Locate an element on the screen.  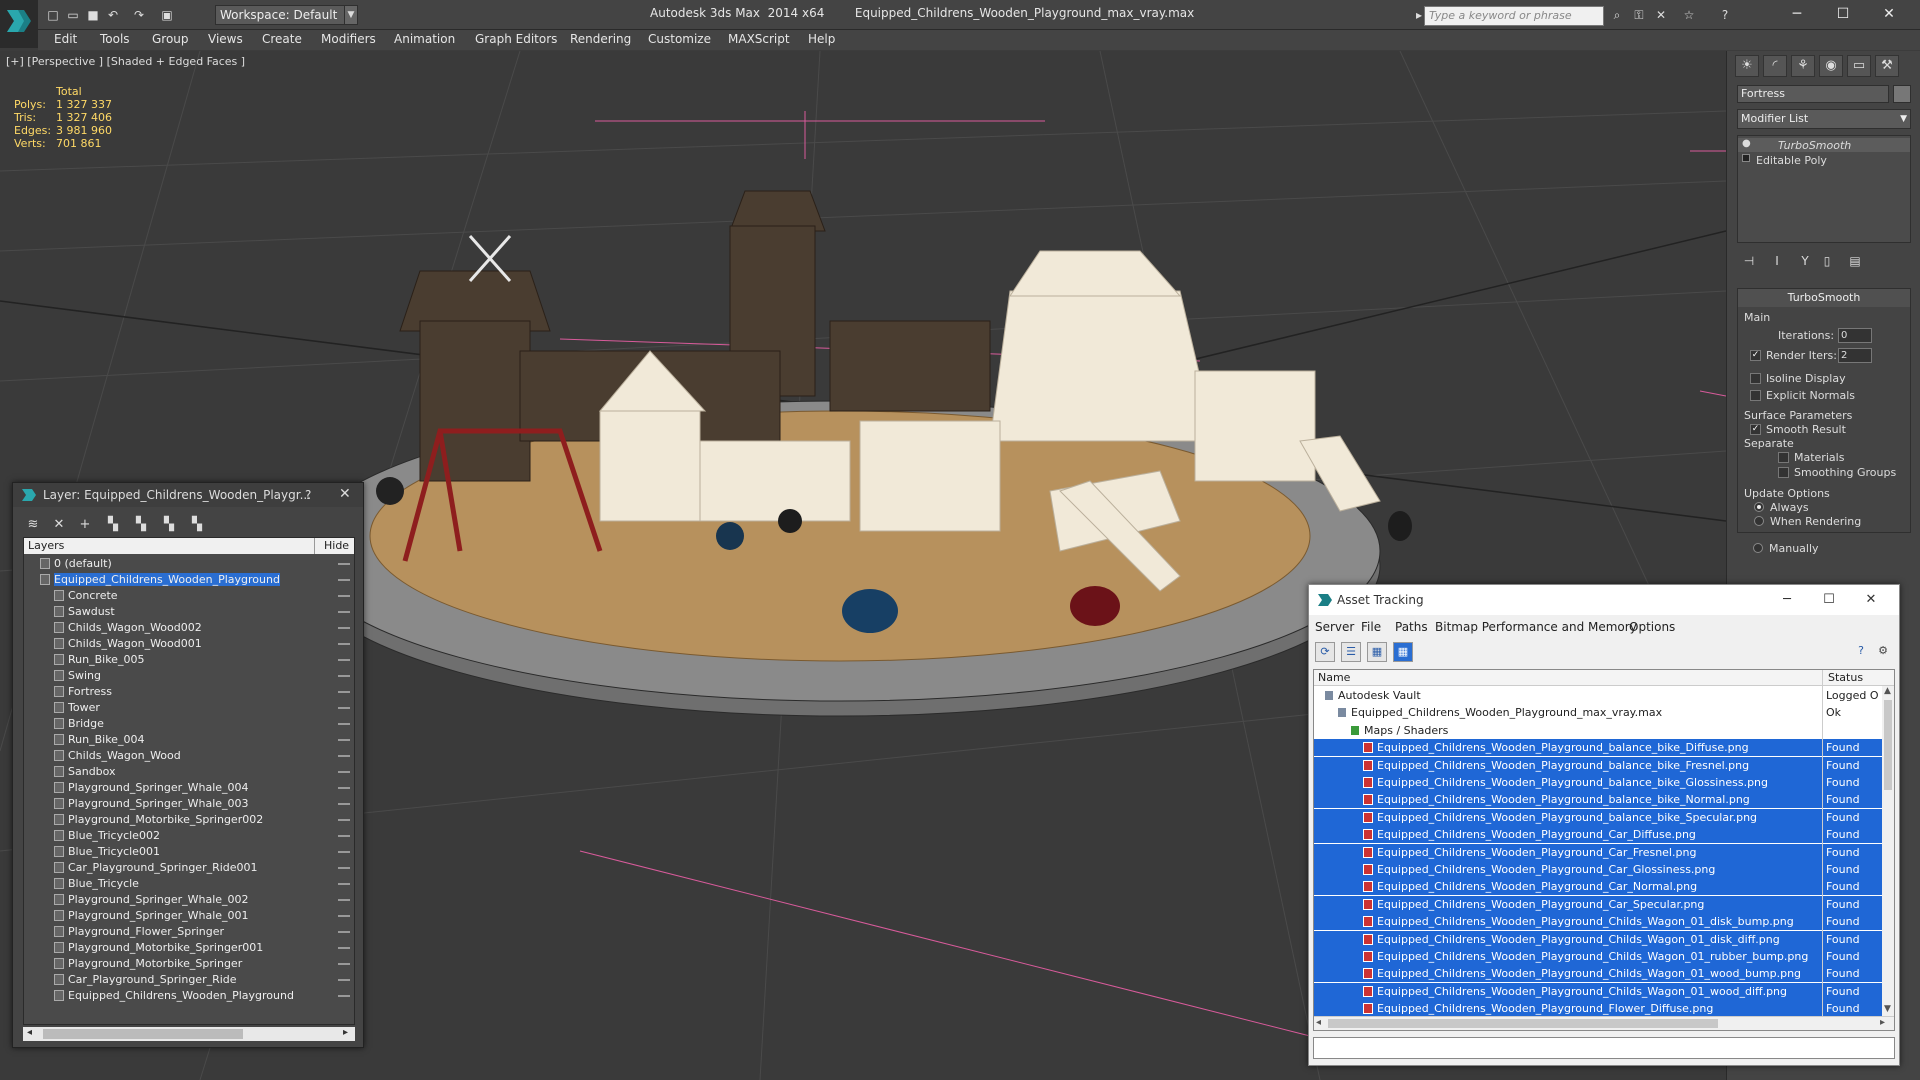
layer-row: Equipped_Childrens_Wooden_Playground is located at coordinates (189, 580).